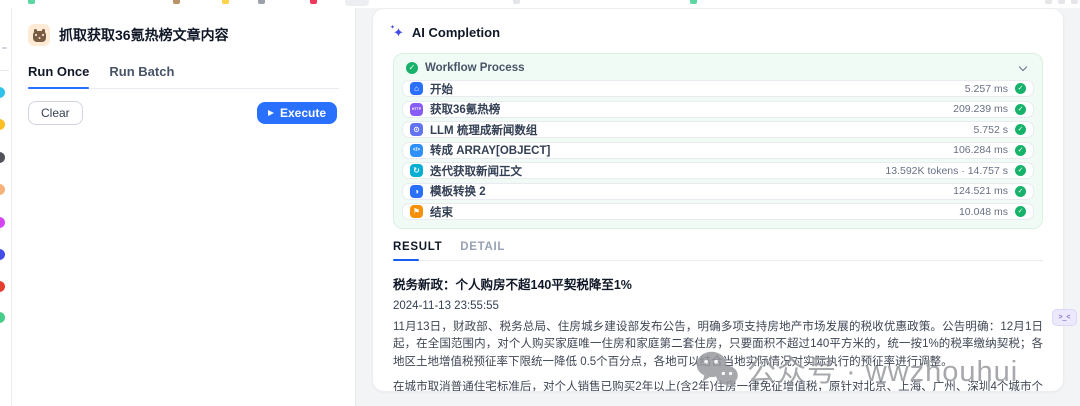  What do you see at coordinates (416, 211) in the screenshot?
I see `end-node-icon: ⚑` at bounding box center [416, 211].